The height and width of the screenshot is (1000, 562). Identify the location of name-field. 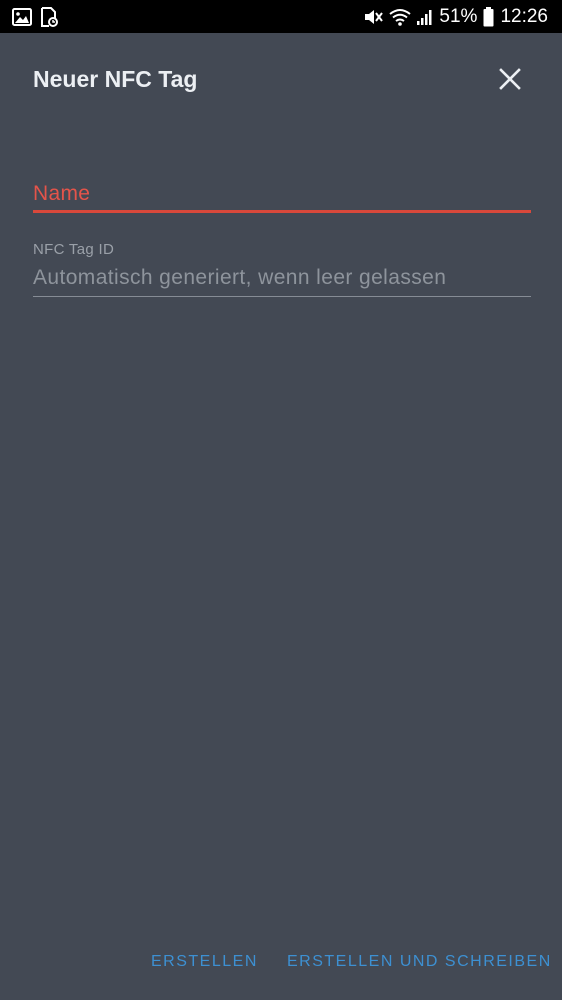
(282, 196).